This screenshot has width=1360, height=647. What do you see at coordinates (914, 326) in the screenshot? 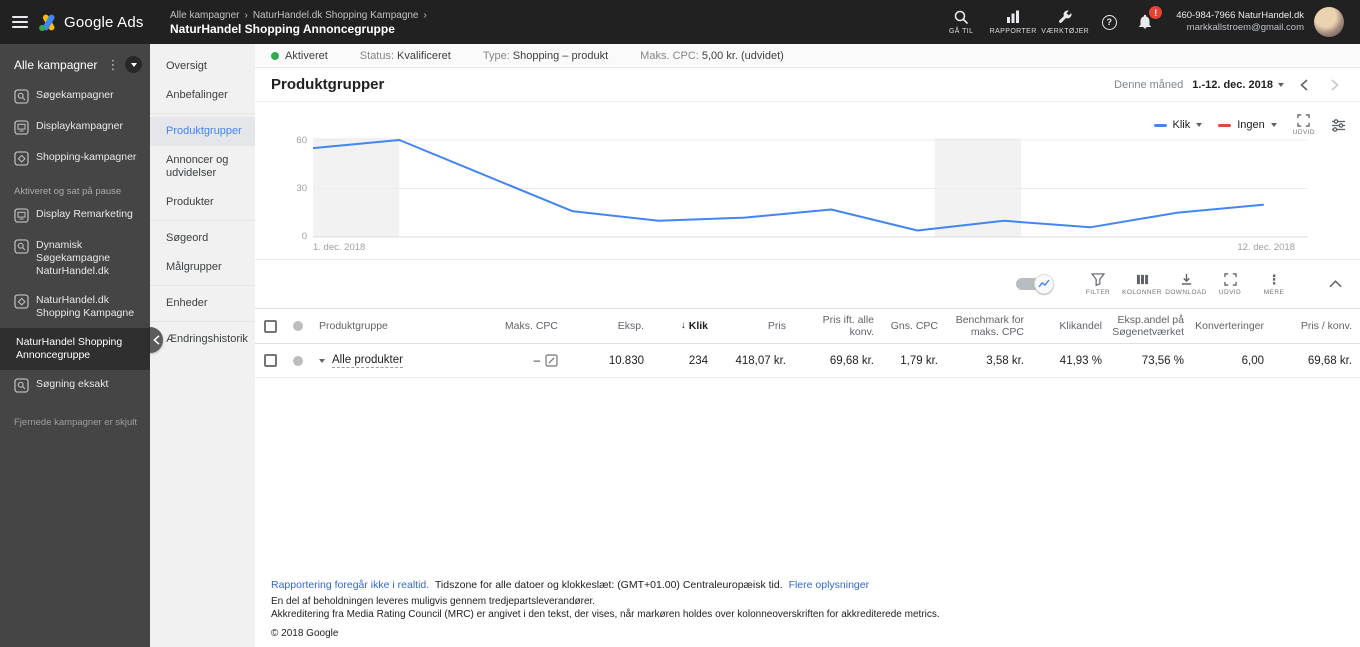
I see `header-gns-cpc: Gns. CPC` at bounding box center [914, 326].